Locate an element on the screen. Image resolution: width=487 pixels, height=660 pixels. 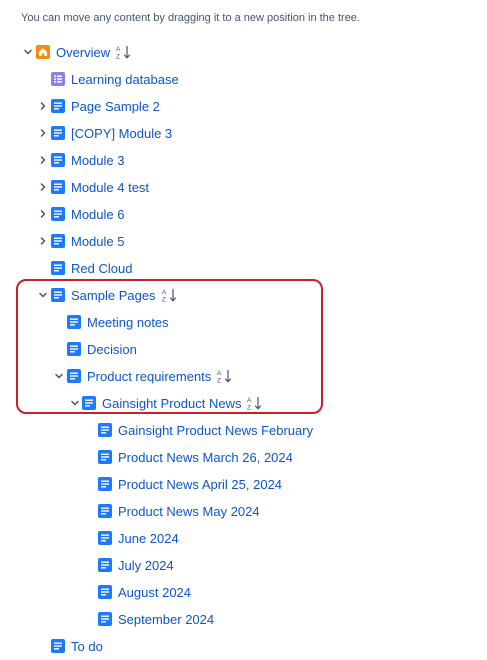
tree-item-label: Product News March 26, 2024 is located at coordinates (205, 457).